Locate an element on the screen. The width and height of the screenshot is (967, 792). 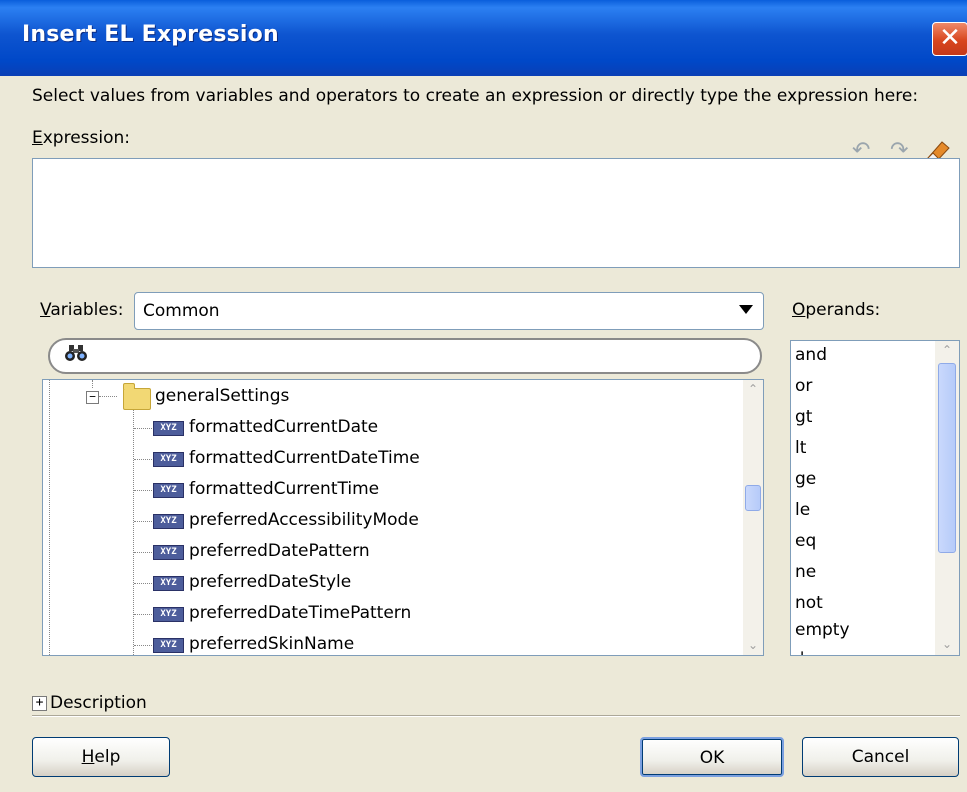
variables-selected-value: Common is located at coordinates (181, 311).